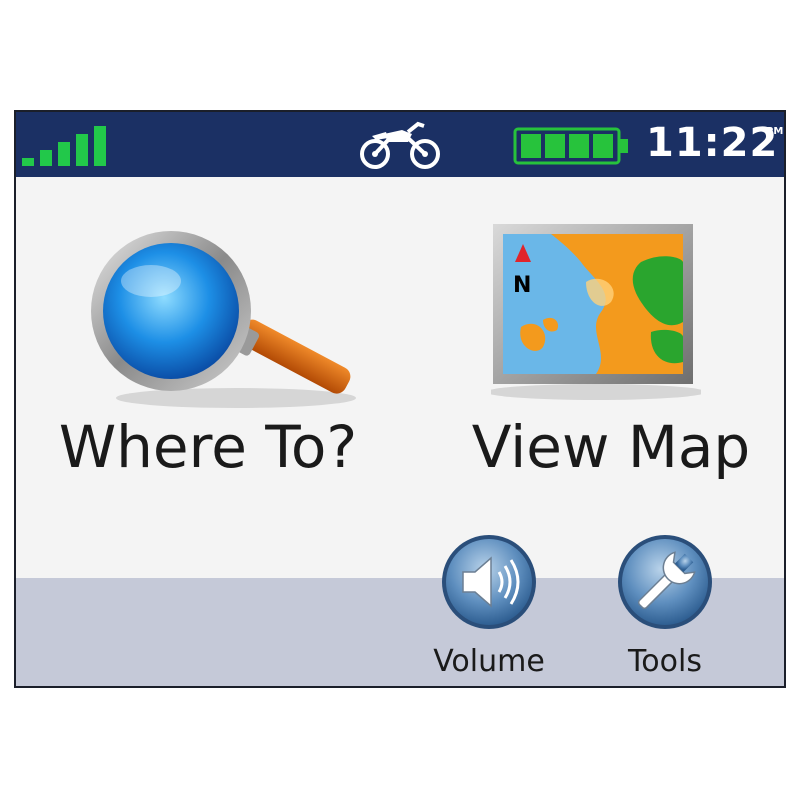 This screenshot has height=800, width=800. I want to click on volume-button: Volume, so click(489, 607).